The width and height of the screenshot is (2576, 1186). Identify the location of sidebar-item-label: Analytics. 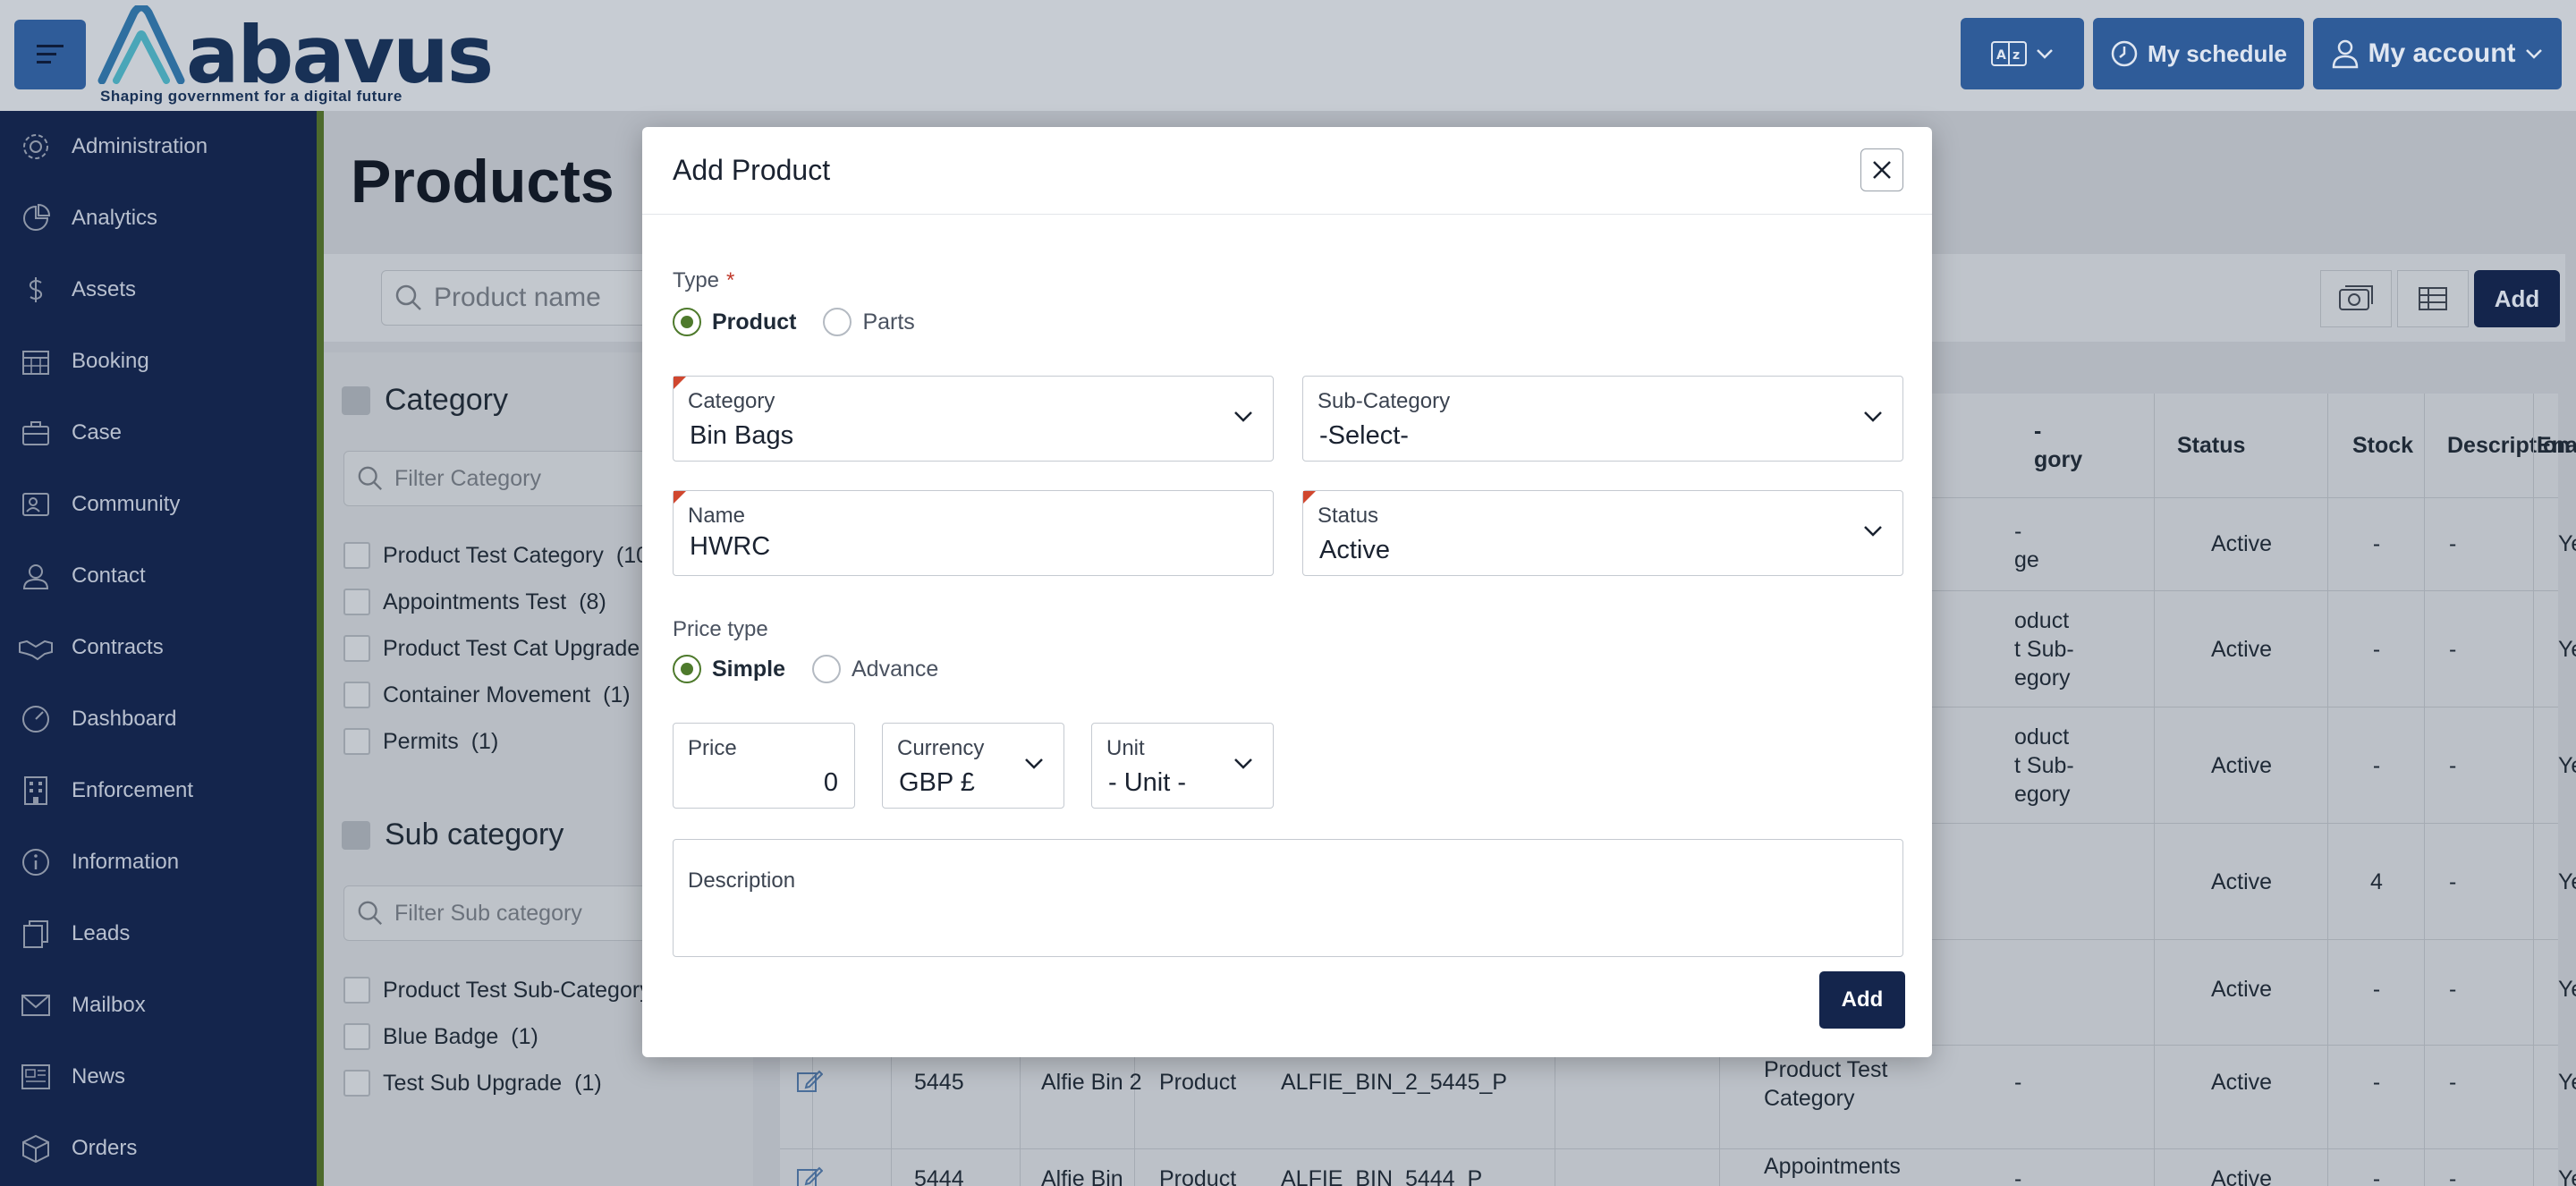
(115, 218).